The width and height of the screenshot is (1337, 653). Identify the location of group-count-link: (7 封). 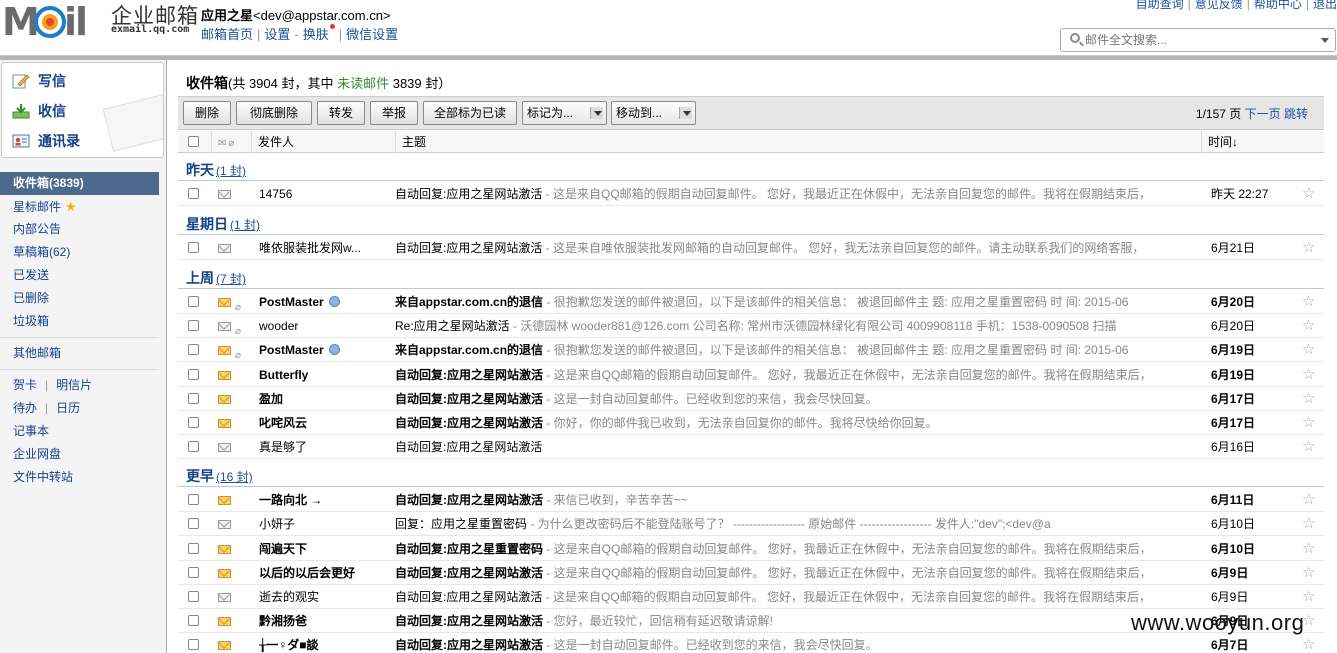
(231, 279).